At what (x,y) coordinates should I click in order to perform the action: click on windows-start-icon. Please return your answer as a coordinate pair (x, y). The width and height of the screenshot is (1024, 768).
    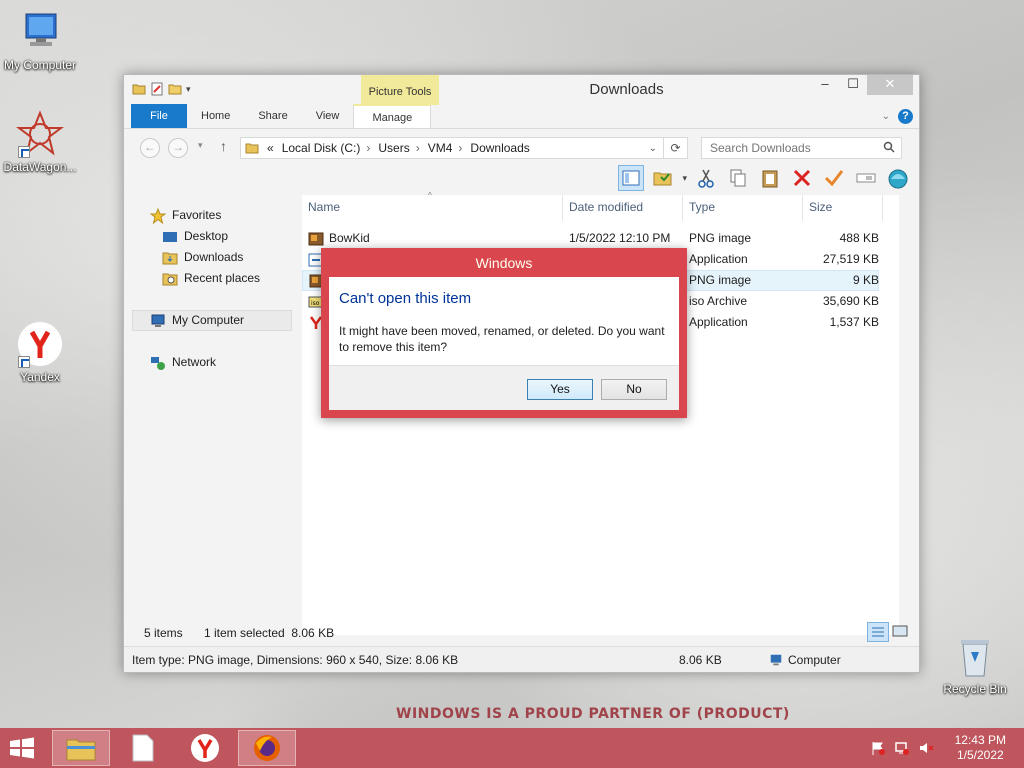
    Looking at the image, I should click on (22, 748).